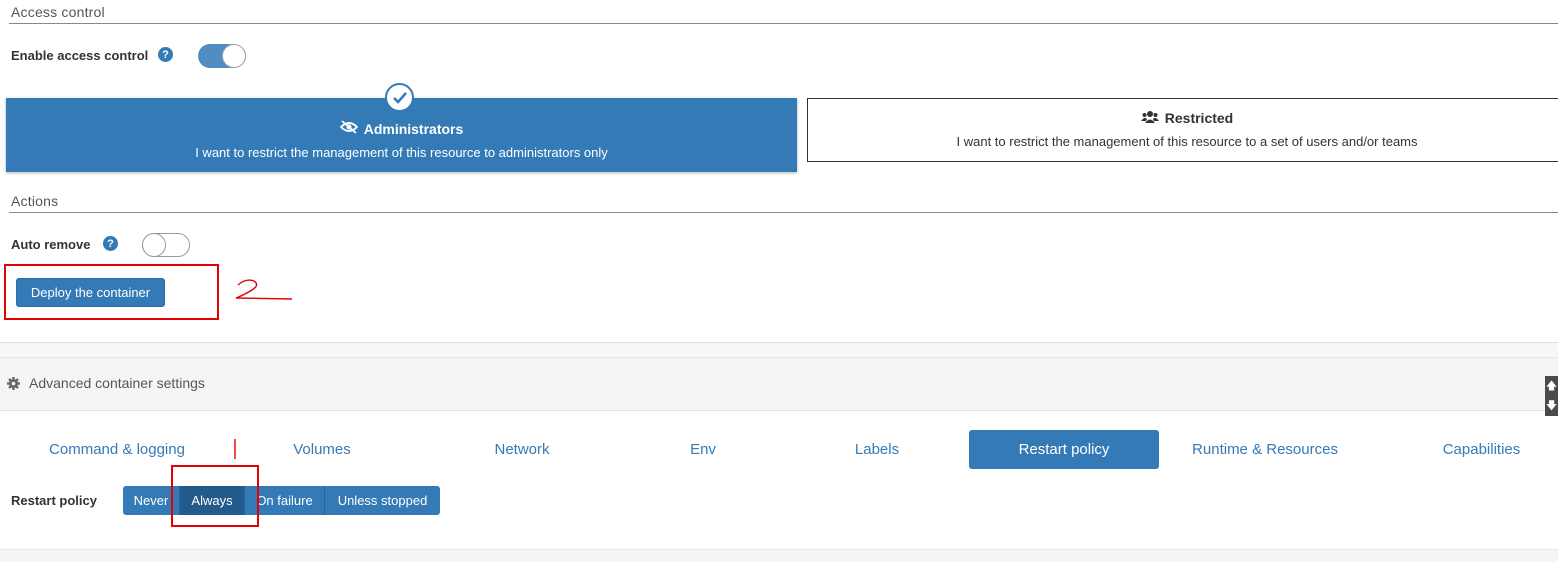 The image size is (1558, 562). I want to click on check-icon, so click(399, 97).